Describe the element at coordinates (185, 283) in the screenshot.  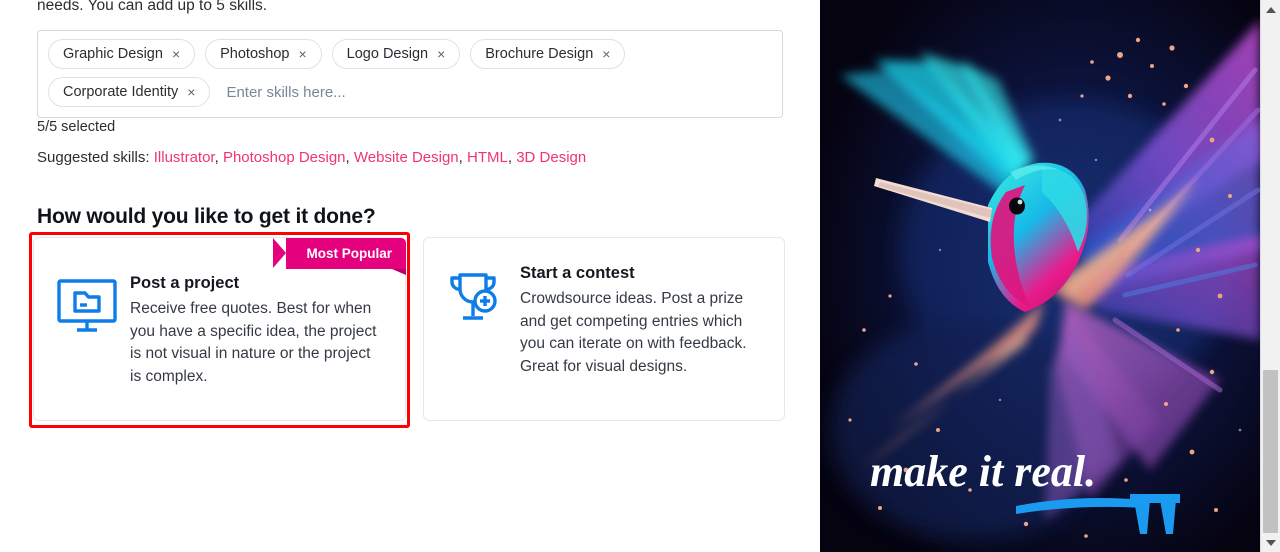
I see `option-card-title: Post a project` at that location.